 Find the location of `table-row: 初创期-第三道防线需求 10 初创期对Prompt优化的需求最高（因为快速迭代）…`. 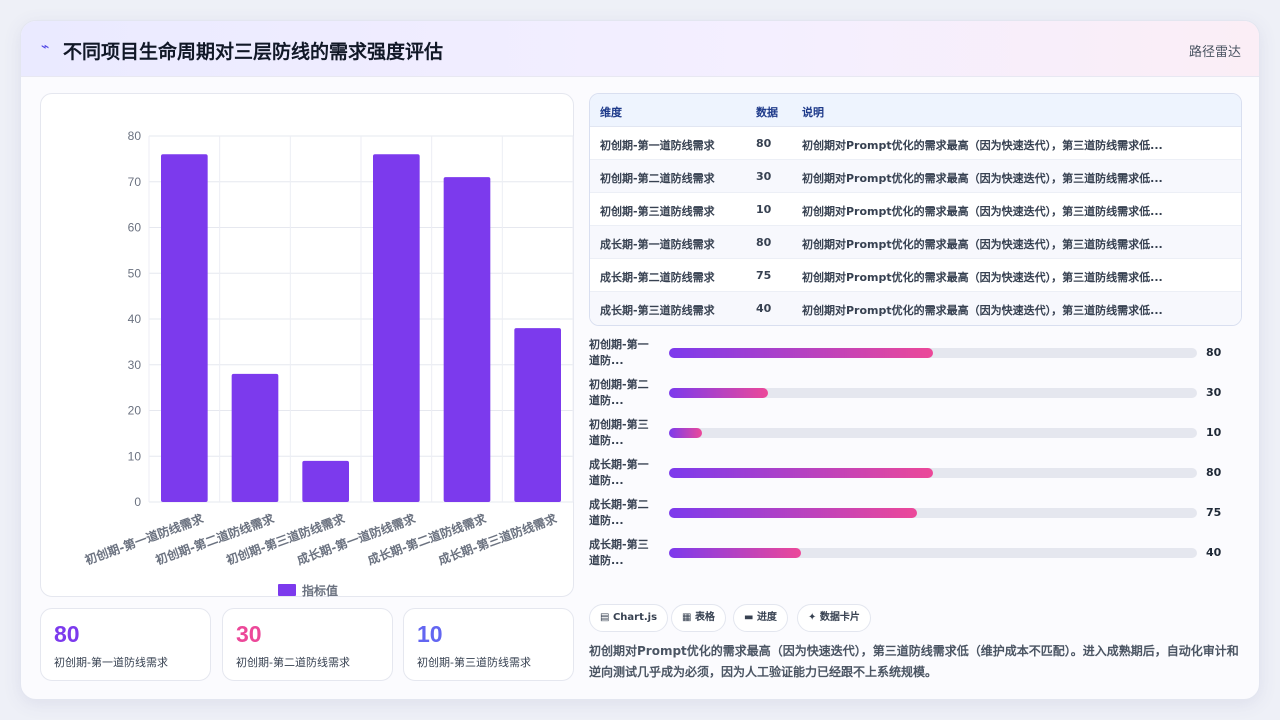

table-row: 初创期-第三道防线需求 10 初创期对Prompt优化的需求最高（因为快速迭代）… is located at coordinates (915, 209).